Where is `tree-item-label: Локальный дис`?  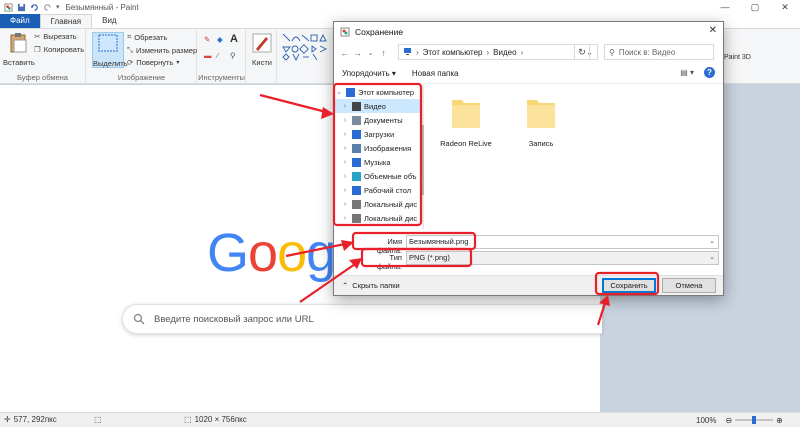
tree-item-label: Локальный дис is located at coordinates (391, 218).